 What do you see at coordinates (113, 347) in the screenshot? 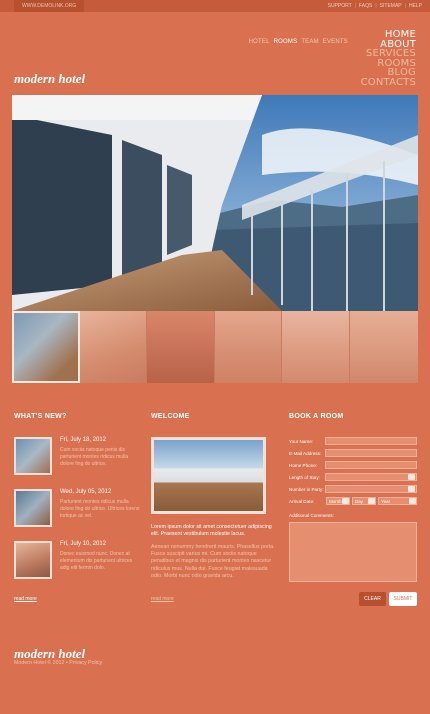
I see `thumbnail-bathroom` at bounding box center [113, 347].